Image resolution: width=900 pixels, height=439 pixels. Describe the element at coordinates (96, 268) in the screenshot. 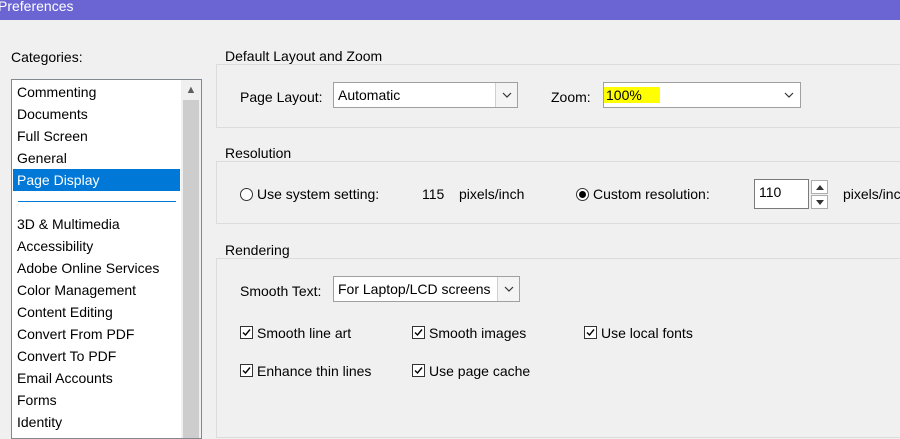

I see `category-adobe-online-services: Adobe Online Services` at that location.